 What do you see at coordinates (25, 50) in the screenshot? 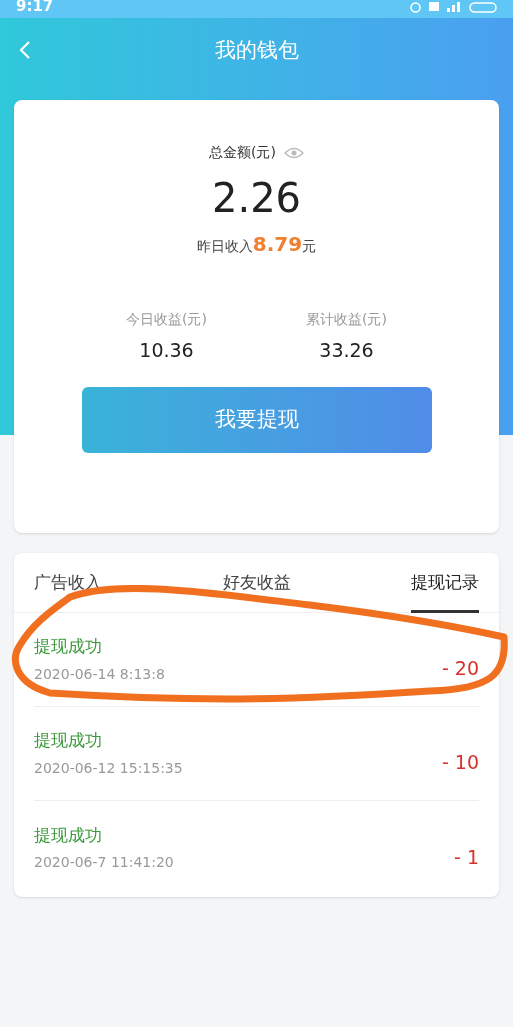
I see `back-icon` at bounding box center [25, 50].